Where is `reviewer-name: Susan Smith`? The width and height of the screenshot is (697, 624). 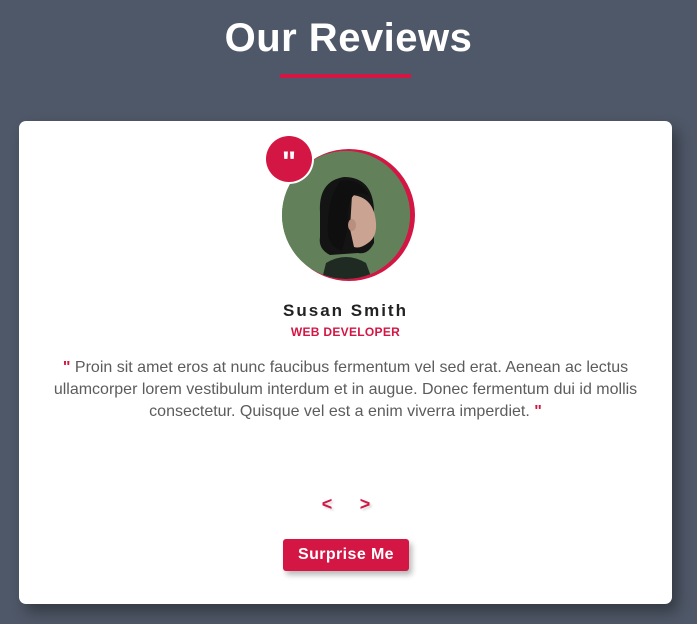 reviewer-name: Susan Smith is located at coordinates (345, 310).